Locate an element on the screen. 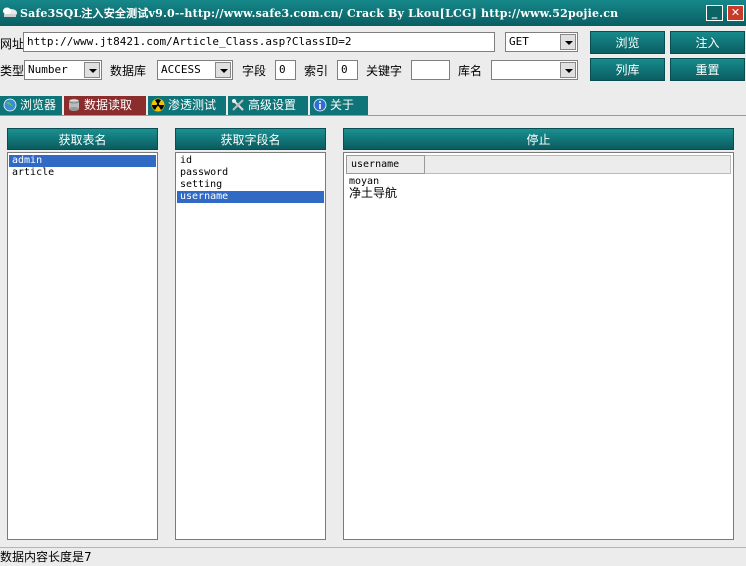 This screenshot has height=566, width=746. close-button: ✕ is located at coordinates (735, 13).